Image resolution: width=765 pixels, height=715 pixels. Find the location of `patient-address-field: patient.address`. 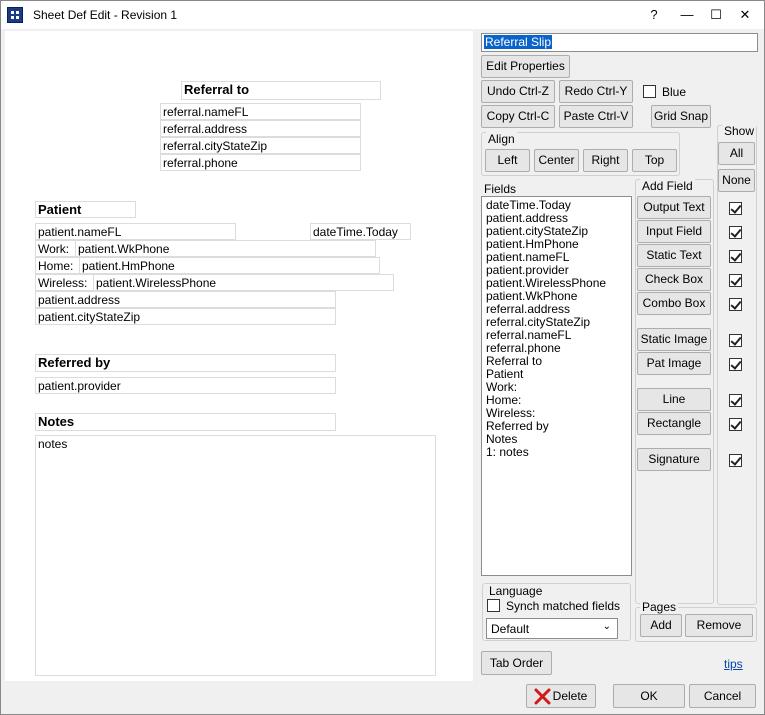

patient-address-field: patient.address is located at coordinates (185, 299).